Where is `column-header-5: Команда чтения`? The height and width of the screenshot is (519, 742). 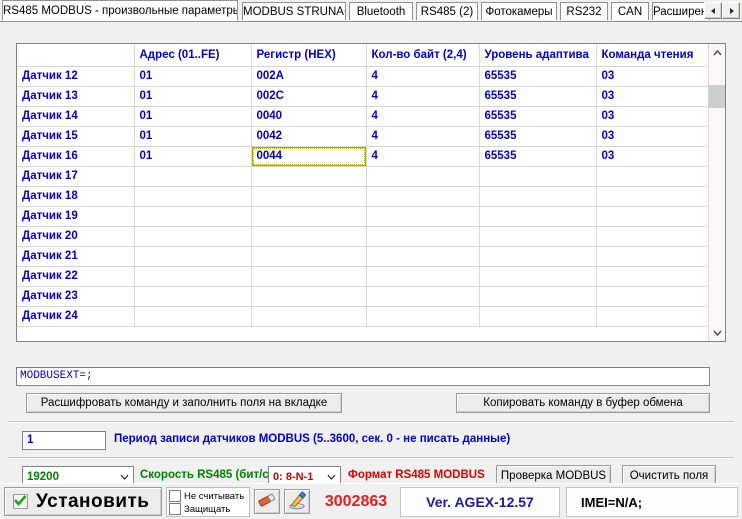 column-header-5: Команда чтения is located at coordinates (652, 55).